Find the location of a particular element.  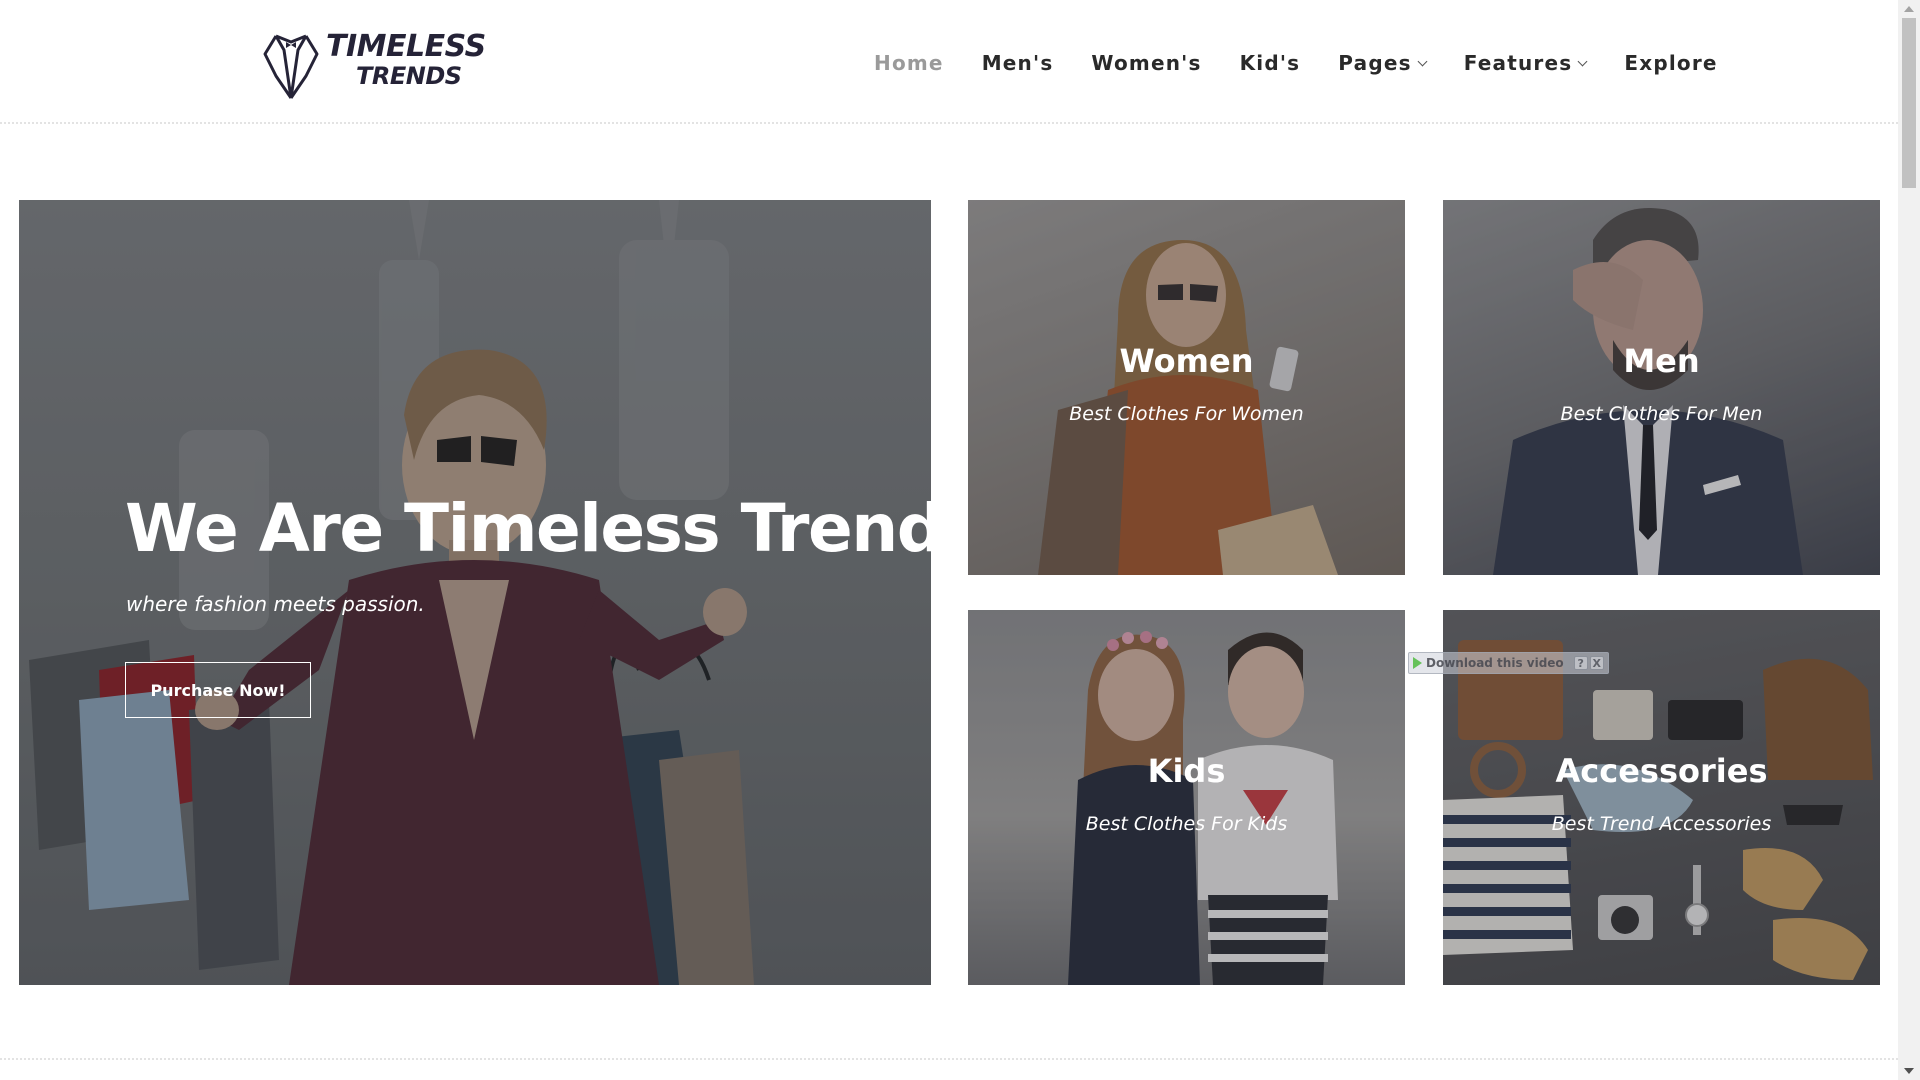

category-tile-kids: Kids Best Clothes For Kids is located at coordinates (1186, 797).